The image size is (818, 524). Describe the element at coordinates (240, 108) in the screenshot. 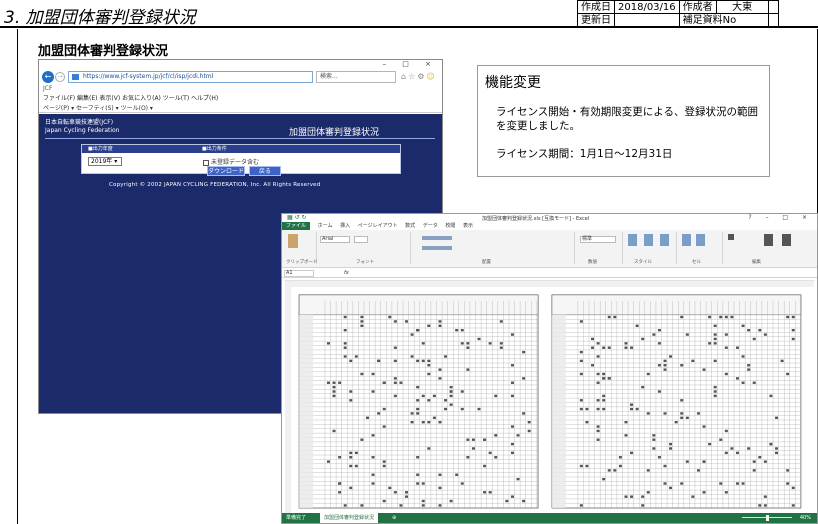

I see `browser-command-bar: ページ(P) ▾ セーフティ(S) ▾ ツール(O) ▾` at that location.